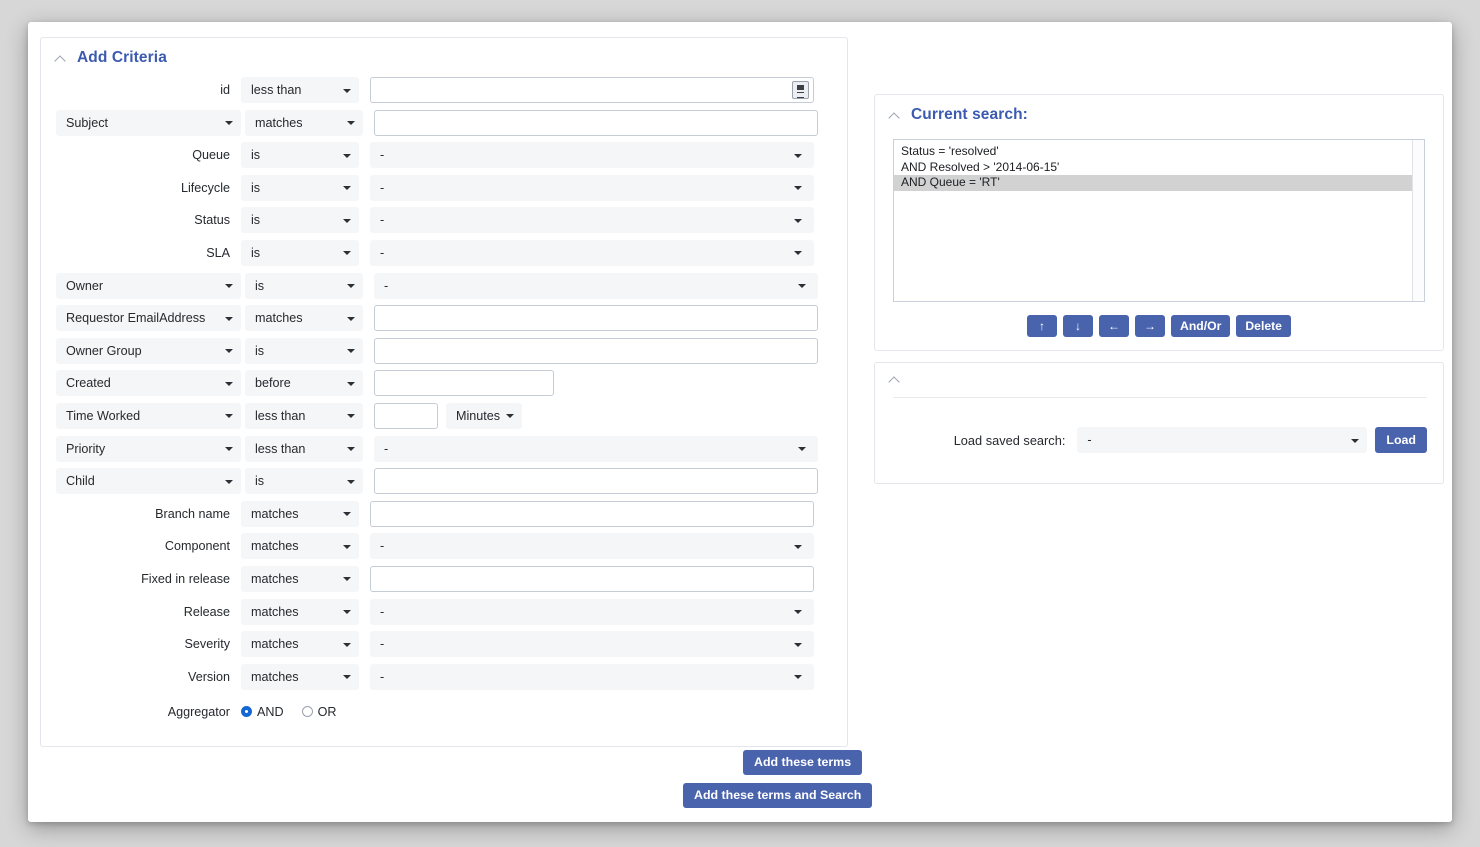  I want to click on listbox-scrollbar, so click(1418, 220).